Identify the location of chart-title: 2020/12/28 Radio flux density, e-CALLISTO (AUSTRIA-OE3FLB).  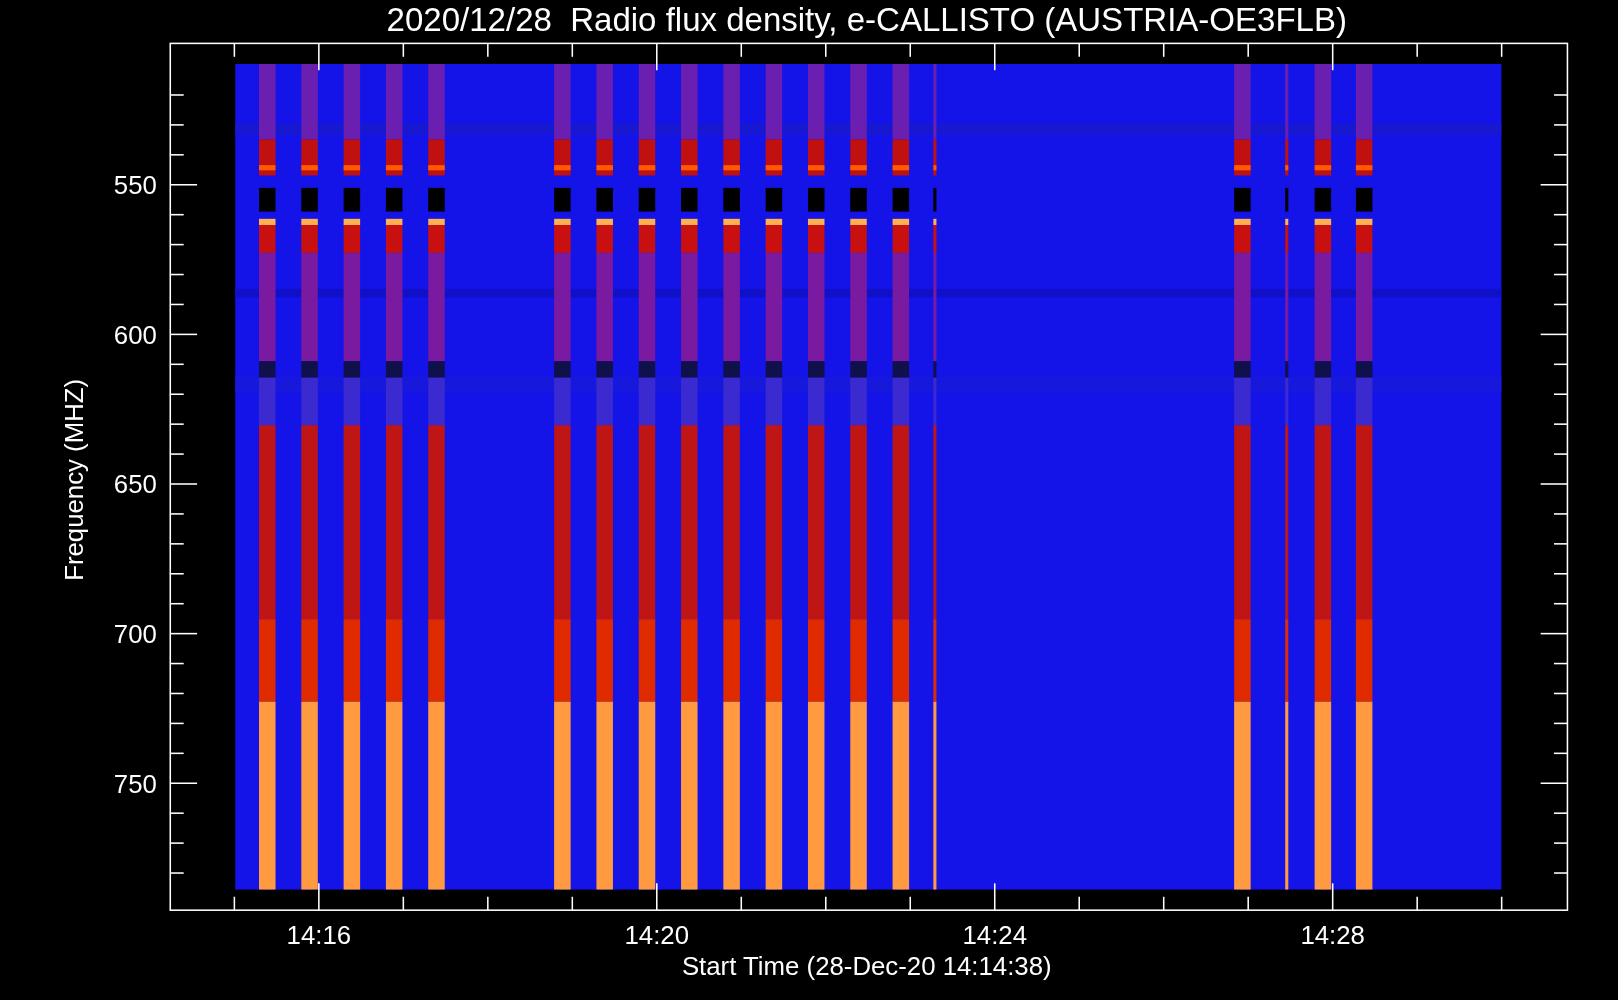
(866, 19).